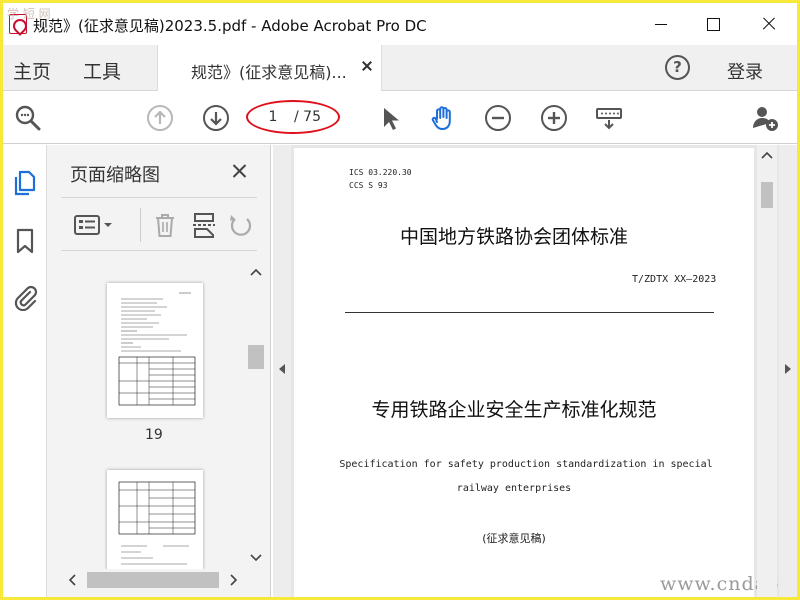  I want to click on association-heading: 中国地方铁路协会团体标准, so click(513, 237).